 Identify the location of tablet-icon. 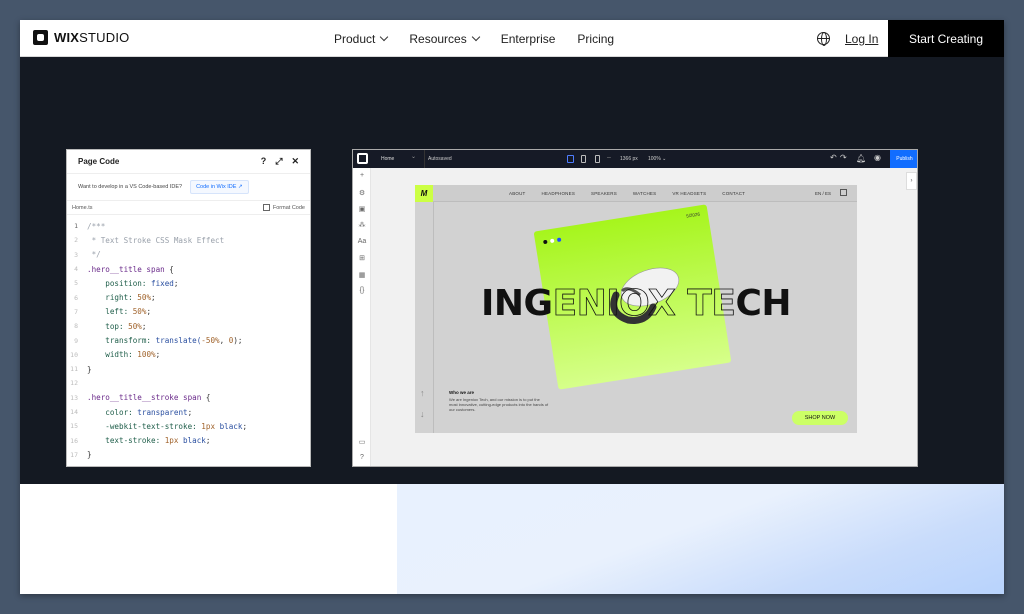
(583, 159).